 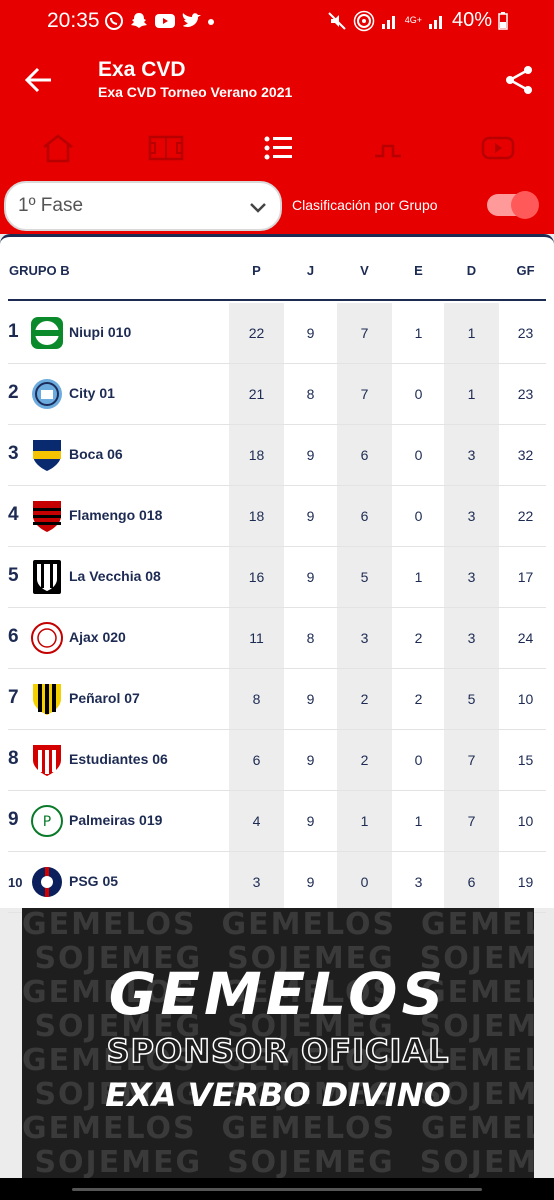 What do you see at coordinates (104, 698) in the screenshot?
I see `team-name: Peñarol 07` at bounding box center [104, 698].